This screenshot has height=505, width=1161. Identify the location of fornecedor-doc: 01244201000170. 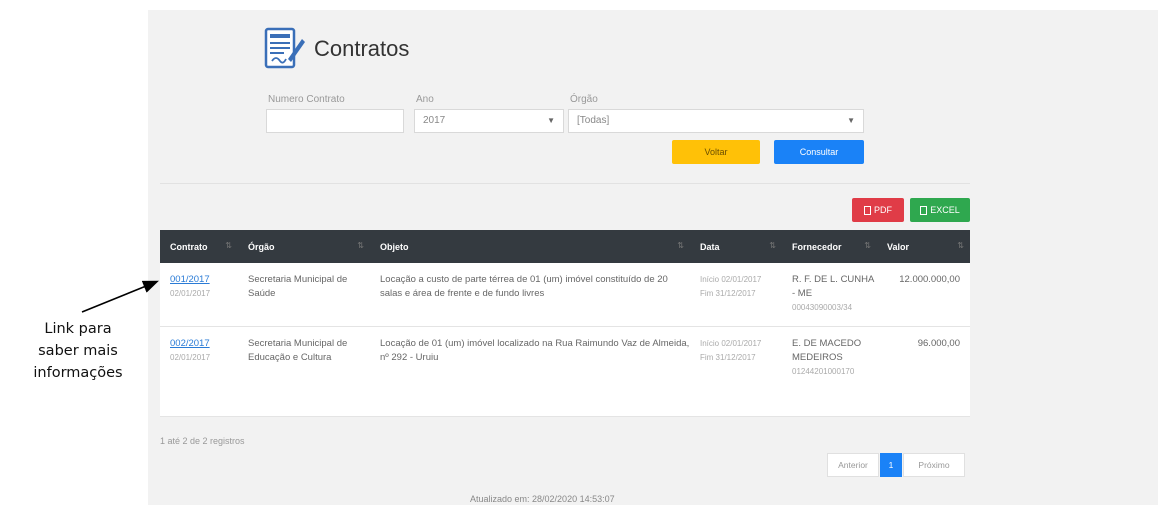
(823, 371).